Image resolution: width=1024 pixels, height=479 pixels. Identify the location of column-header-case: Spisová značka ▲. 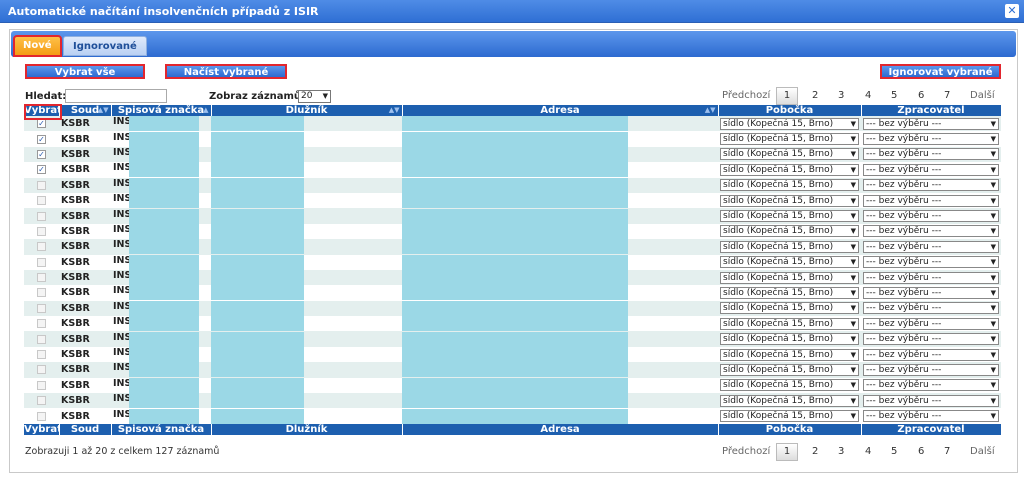
(161, 110).